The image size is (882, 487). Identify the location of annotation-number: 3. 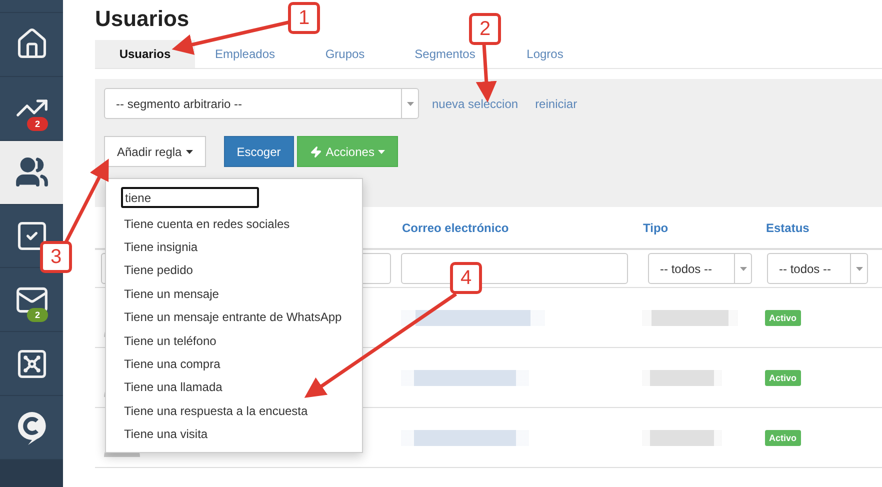
(56, 257).